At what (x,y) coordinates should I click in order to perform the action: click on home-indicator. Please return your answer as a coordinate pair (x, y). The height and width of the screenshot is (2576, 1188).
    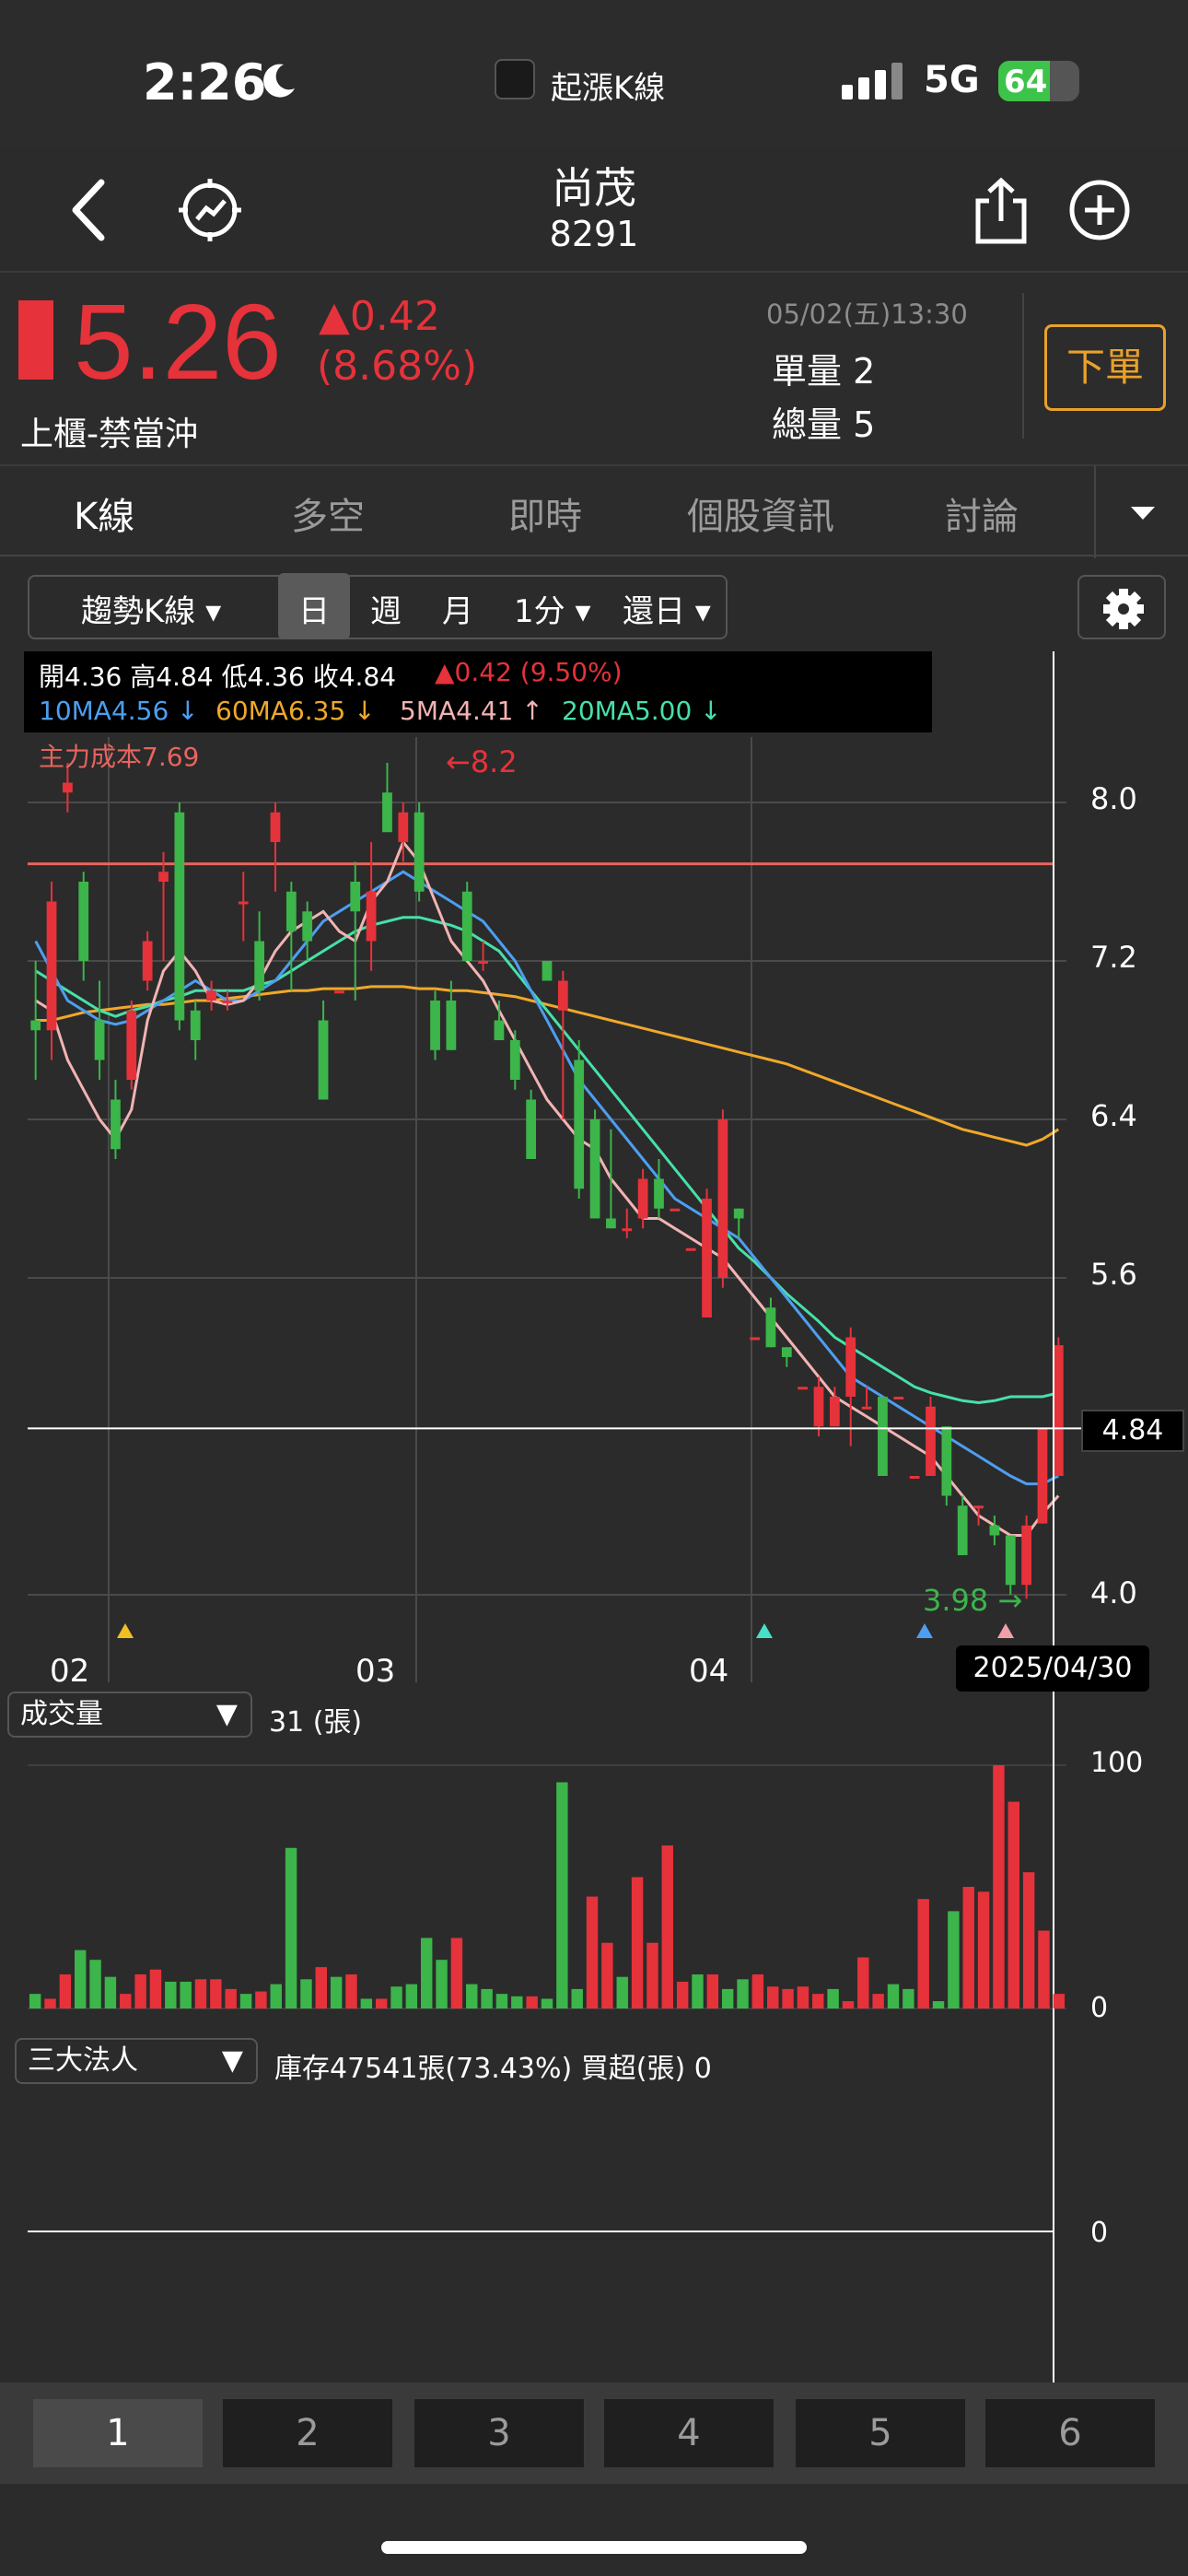
    Looking at the image, I should click on (594, 2547).